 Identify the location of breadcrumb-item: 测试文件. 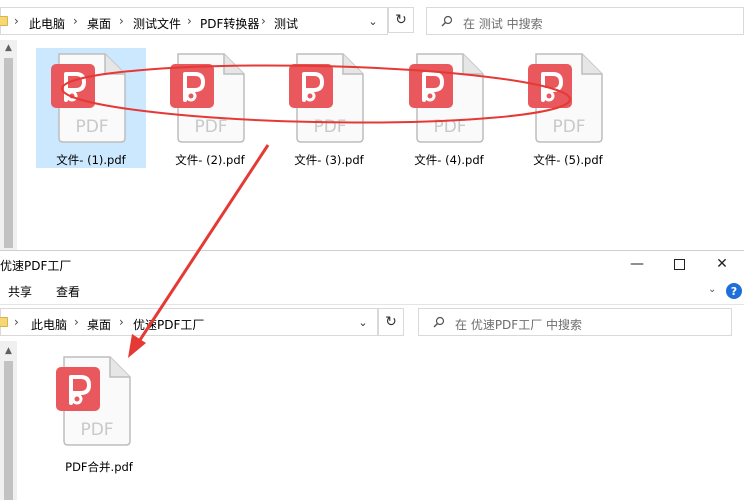
(157, 23).